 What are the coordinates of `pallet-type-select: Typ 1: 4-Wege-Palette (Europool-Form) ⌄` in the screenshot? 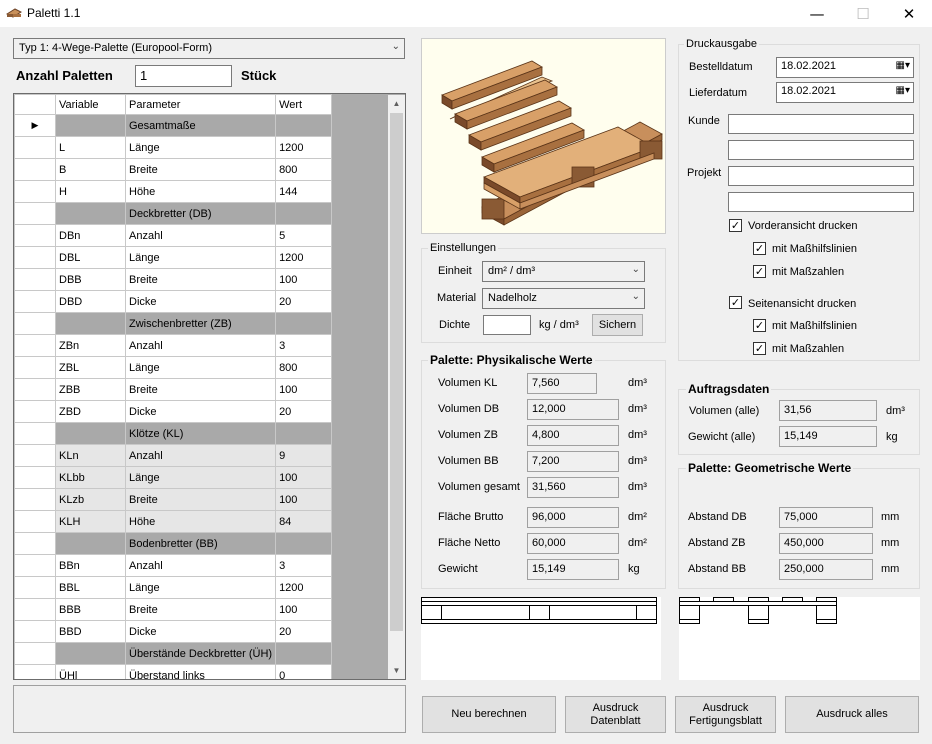 It's located at (209, 48).